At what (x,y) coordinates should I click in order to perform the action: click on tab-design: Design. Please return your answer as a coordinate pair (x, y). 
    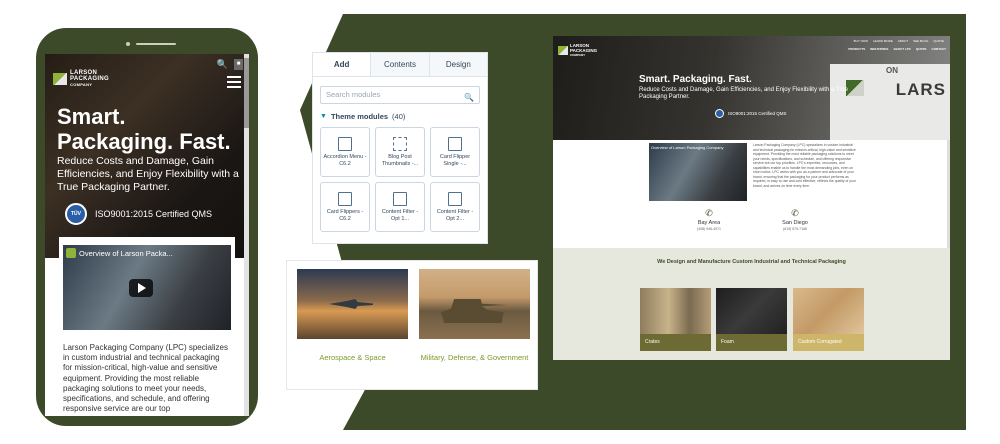
    Looking at the image, I should click on (458, 64).